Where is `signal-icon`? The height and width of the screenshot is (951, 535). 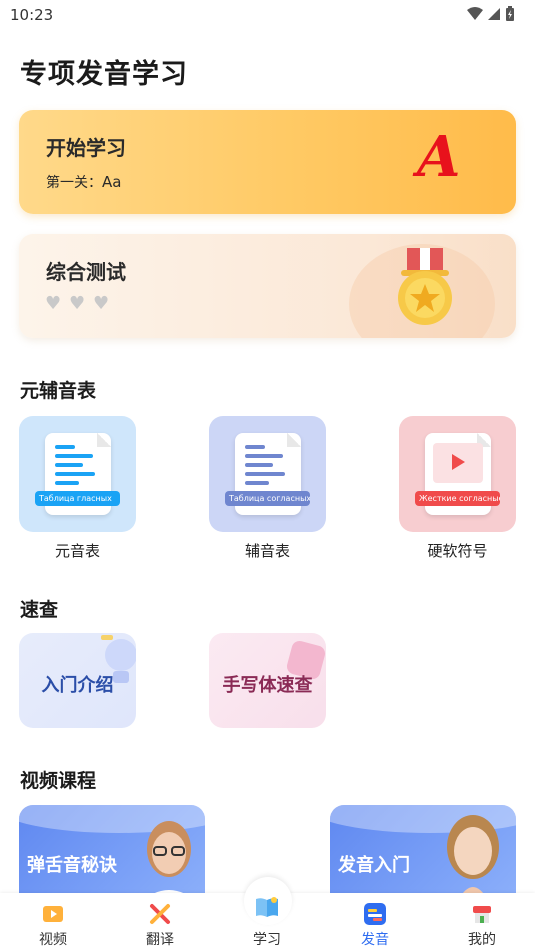 signal-icon is located at coordinates (494, 14).